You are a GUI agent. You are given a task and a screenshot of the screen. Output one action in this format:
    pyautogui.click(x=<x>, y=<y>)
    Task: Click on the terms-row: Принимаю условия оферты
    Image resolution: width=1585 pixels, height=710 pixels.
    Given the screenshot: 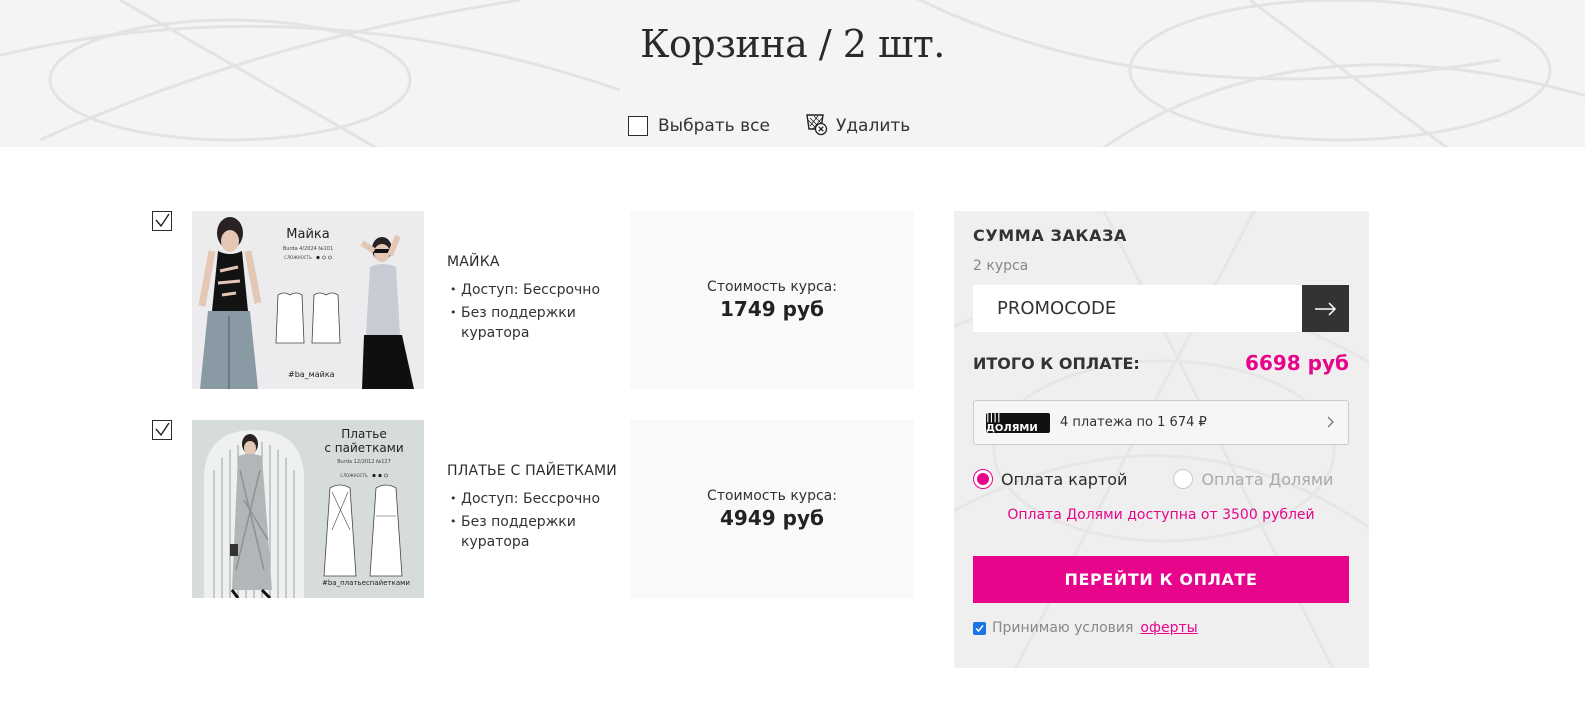 What is the action you would take?
    pyautogui.click(x=1085, y=628)
    